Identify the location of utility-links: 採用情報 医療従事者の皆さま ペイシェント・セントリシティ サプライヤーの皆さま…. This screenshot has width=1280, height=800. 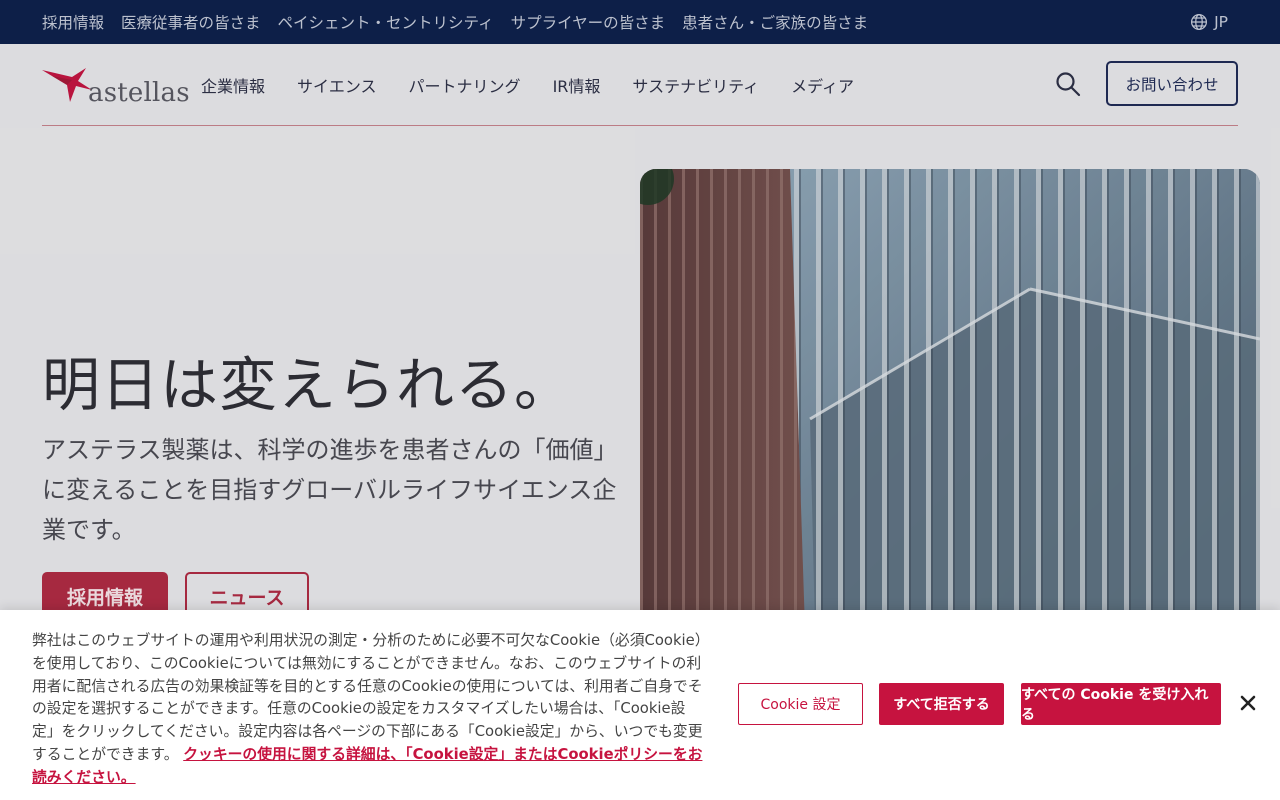
(455, 22).